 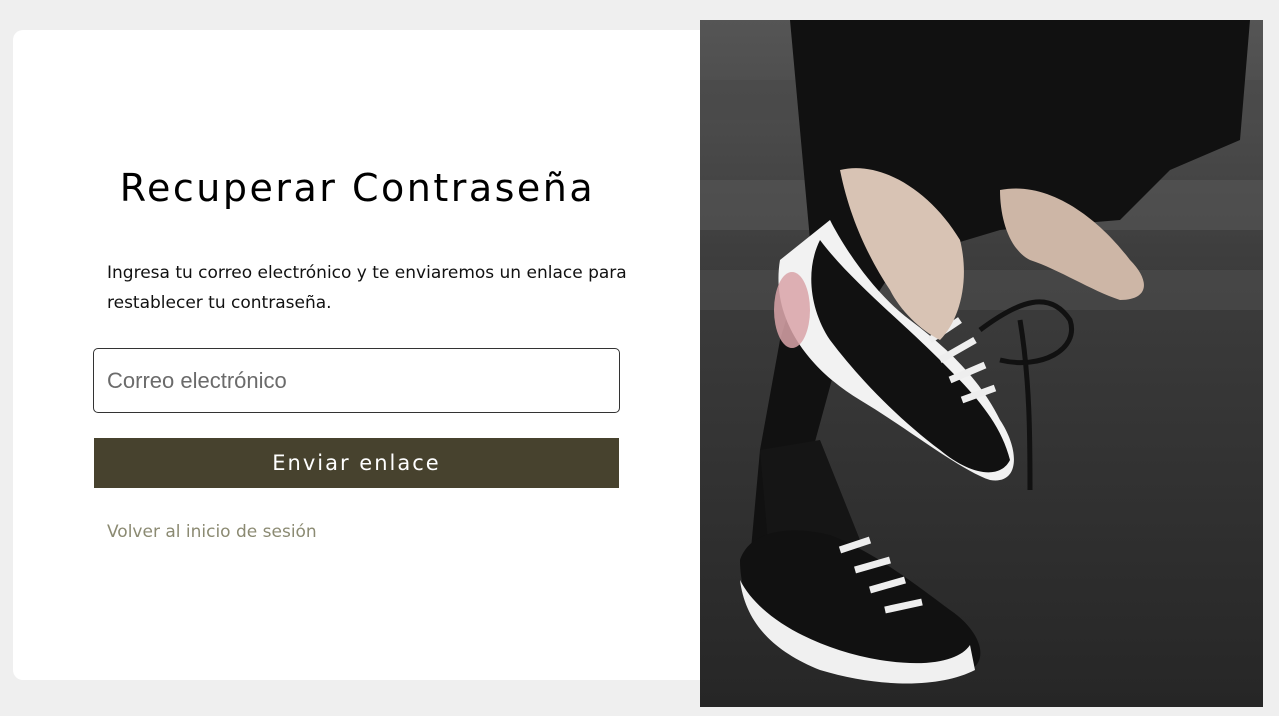 I want to click on send-link-button: Enviar enlace, so click(x=356, y=463).